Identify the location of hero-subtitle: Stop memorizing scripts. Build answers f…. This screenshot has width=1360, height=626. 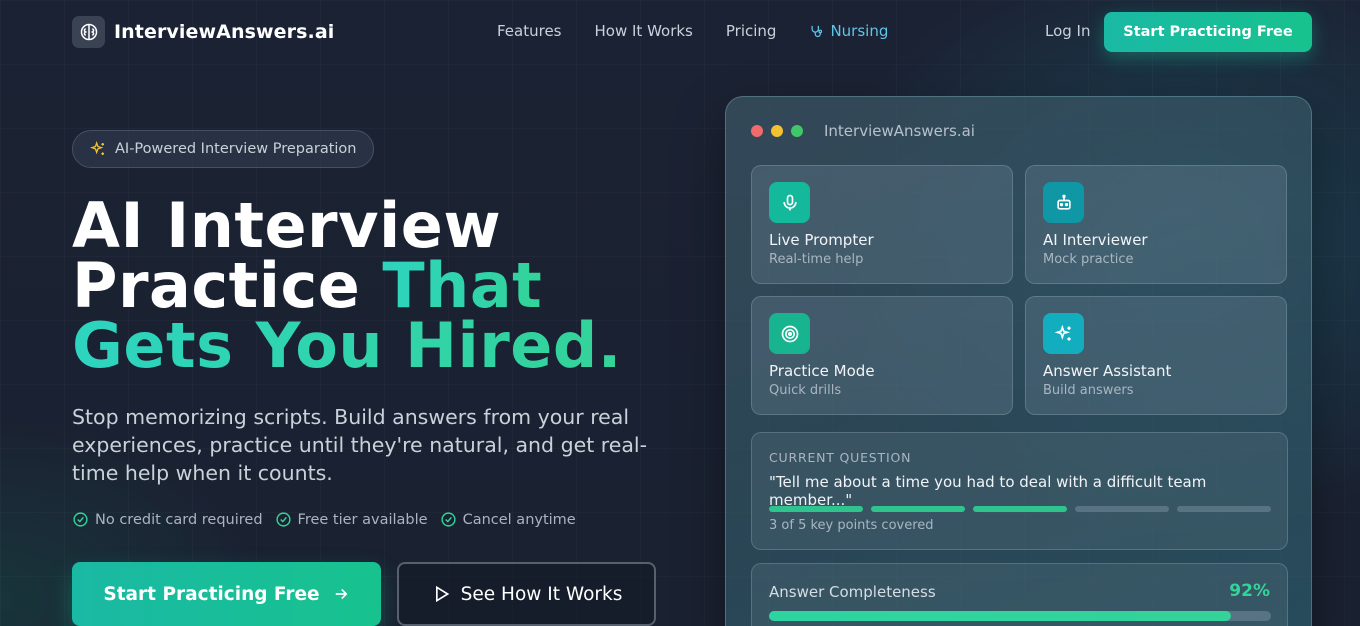
(360, 445).